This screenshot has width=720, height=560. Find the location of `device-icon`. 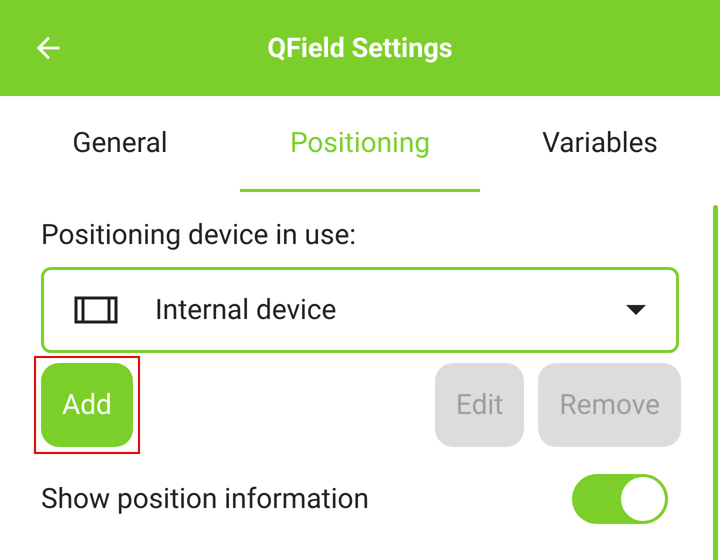

device-icon is located at coordinates (96, 310).